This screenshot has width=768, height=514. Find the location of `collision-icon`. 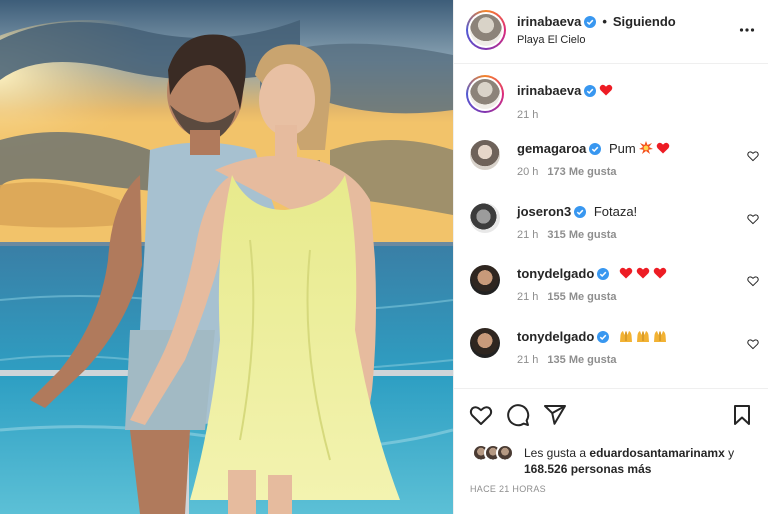

collision-icon is located at coordinates (645, 147).